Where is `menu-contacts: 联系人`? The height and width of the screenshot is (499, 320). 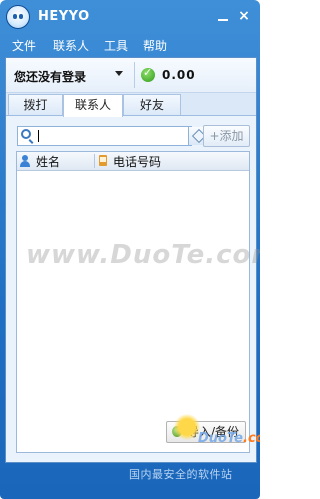 menu-contacts: 联系人 is located at coordinates (71, 45).